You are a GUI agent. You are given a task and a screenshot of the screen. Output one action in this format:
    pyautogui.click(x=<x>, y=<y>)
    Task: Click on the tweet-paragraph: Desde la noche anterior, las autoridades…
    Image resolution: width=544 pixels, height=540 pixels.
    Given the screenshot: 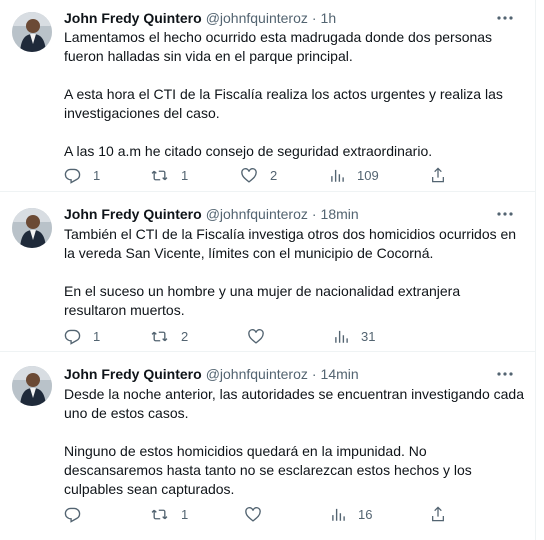 What is the action you would take?
    pyautogui.click(x=294, y=403)
    